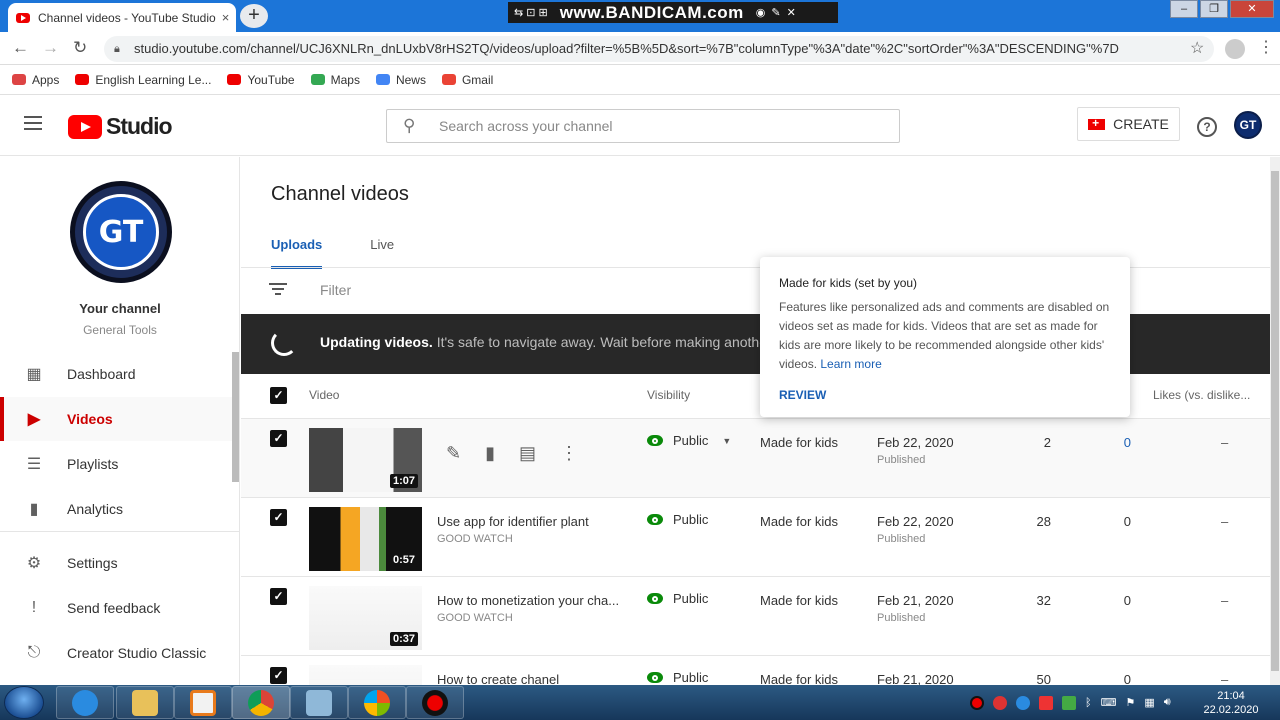 The height and width of the screenshot is (720, 1280). Describe the element at coordinates (35, 80) in the screenshot. I see `bookmark-item: Apps` at that location.